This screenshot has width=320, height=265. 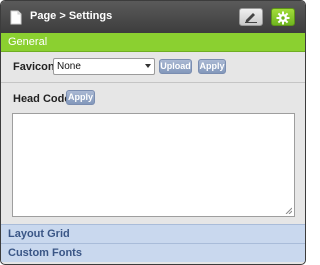 What do you see at coordinates (80, 97) in the screenshot?
I see `head-code-apply-button: Apply` at bounding box center [80, 97].